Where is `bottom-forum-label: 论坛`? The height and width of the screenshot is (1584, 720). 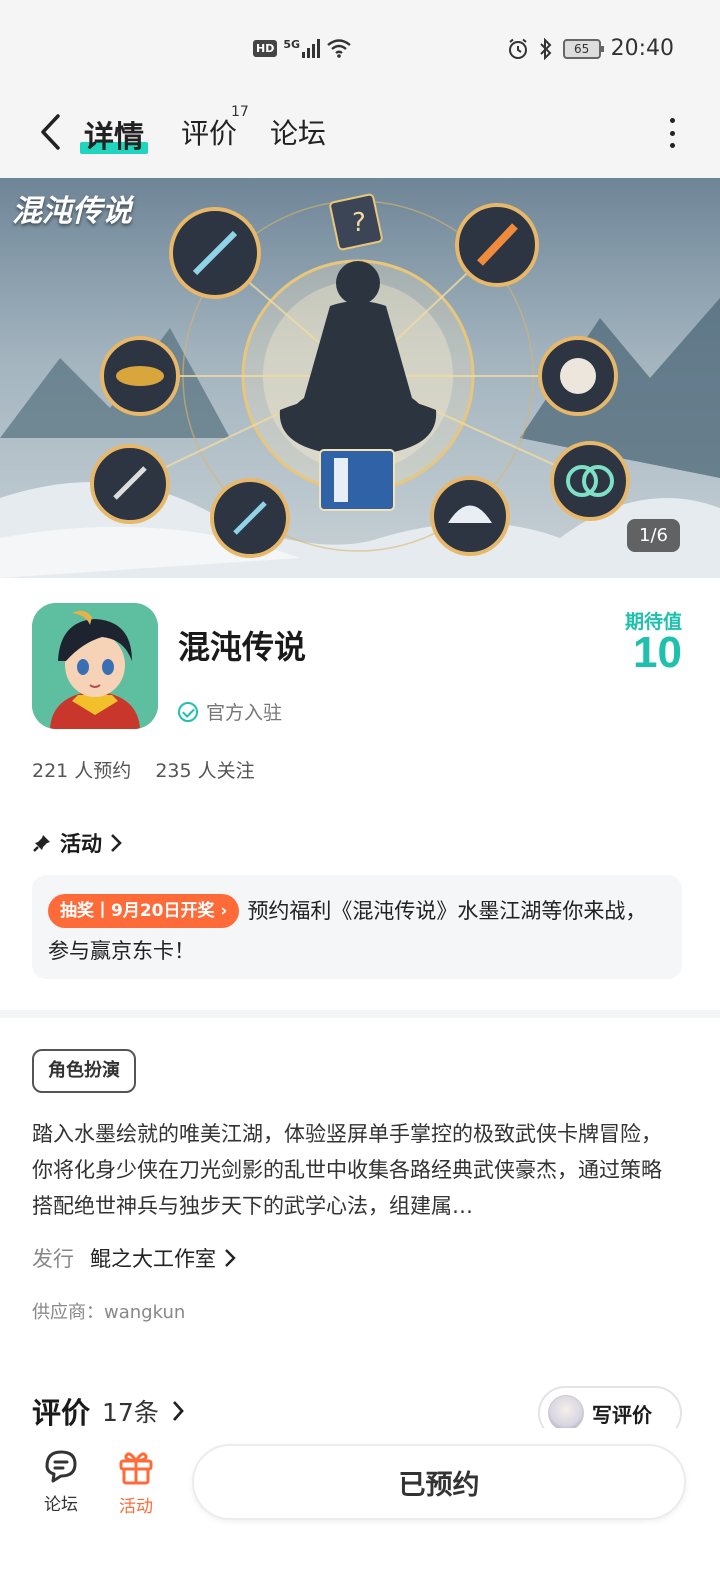
bottom-forum-label: 论坛 is located at coordinates (61, 1505).